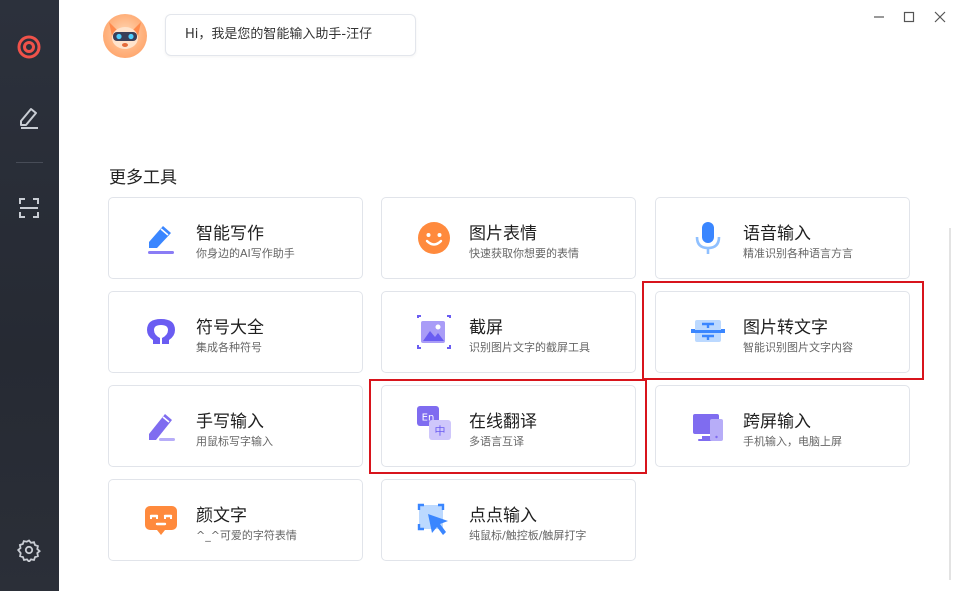  What do you see at coordinates (708, 238) in the screenshot?
I see `microphone-icon` at bounding box center [708, 238].